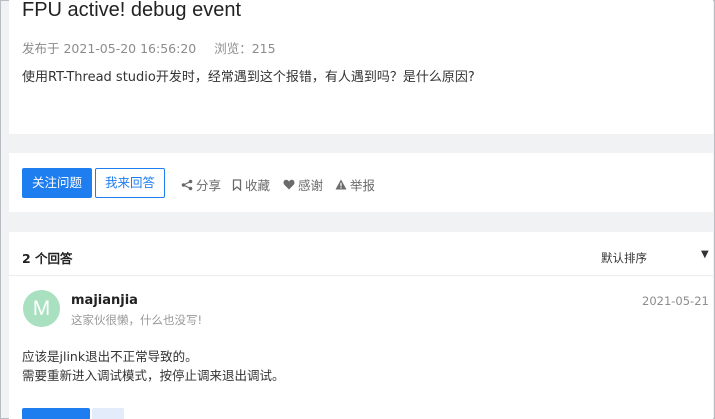 The width and height of the screenshot is (715, 419). Describe the element at coordinates (132, 10) in the screenshot. I see `question-title: FPU active! debug event` at that location.